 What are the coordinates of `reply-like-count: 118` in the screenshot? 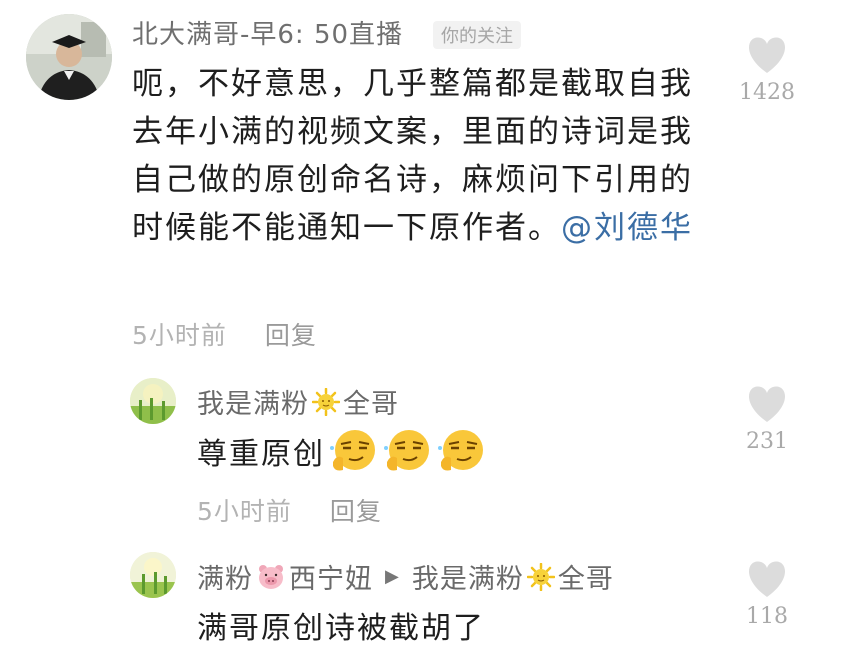 It's located at (767, 616).